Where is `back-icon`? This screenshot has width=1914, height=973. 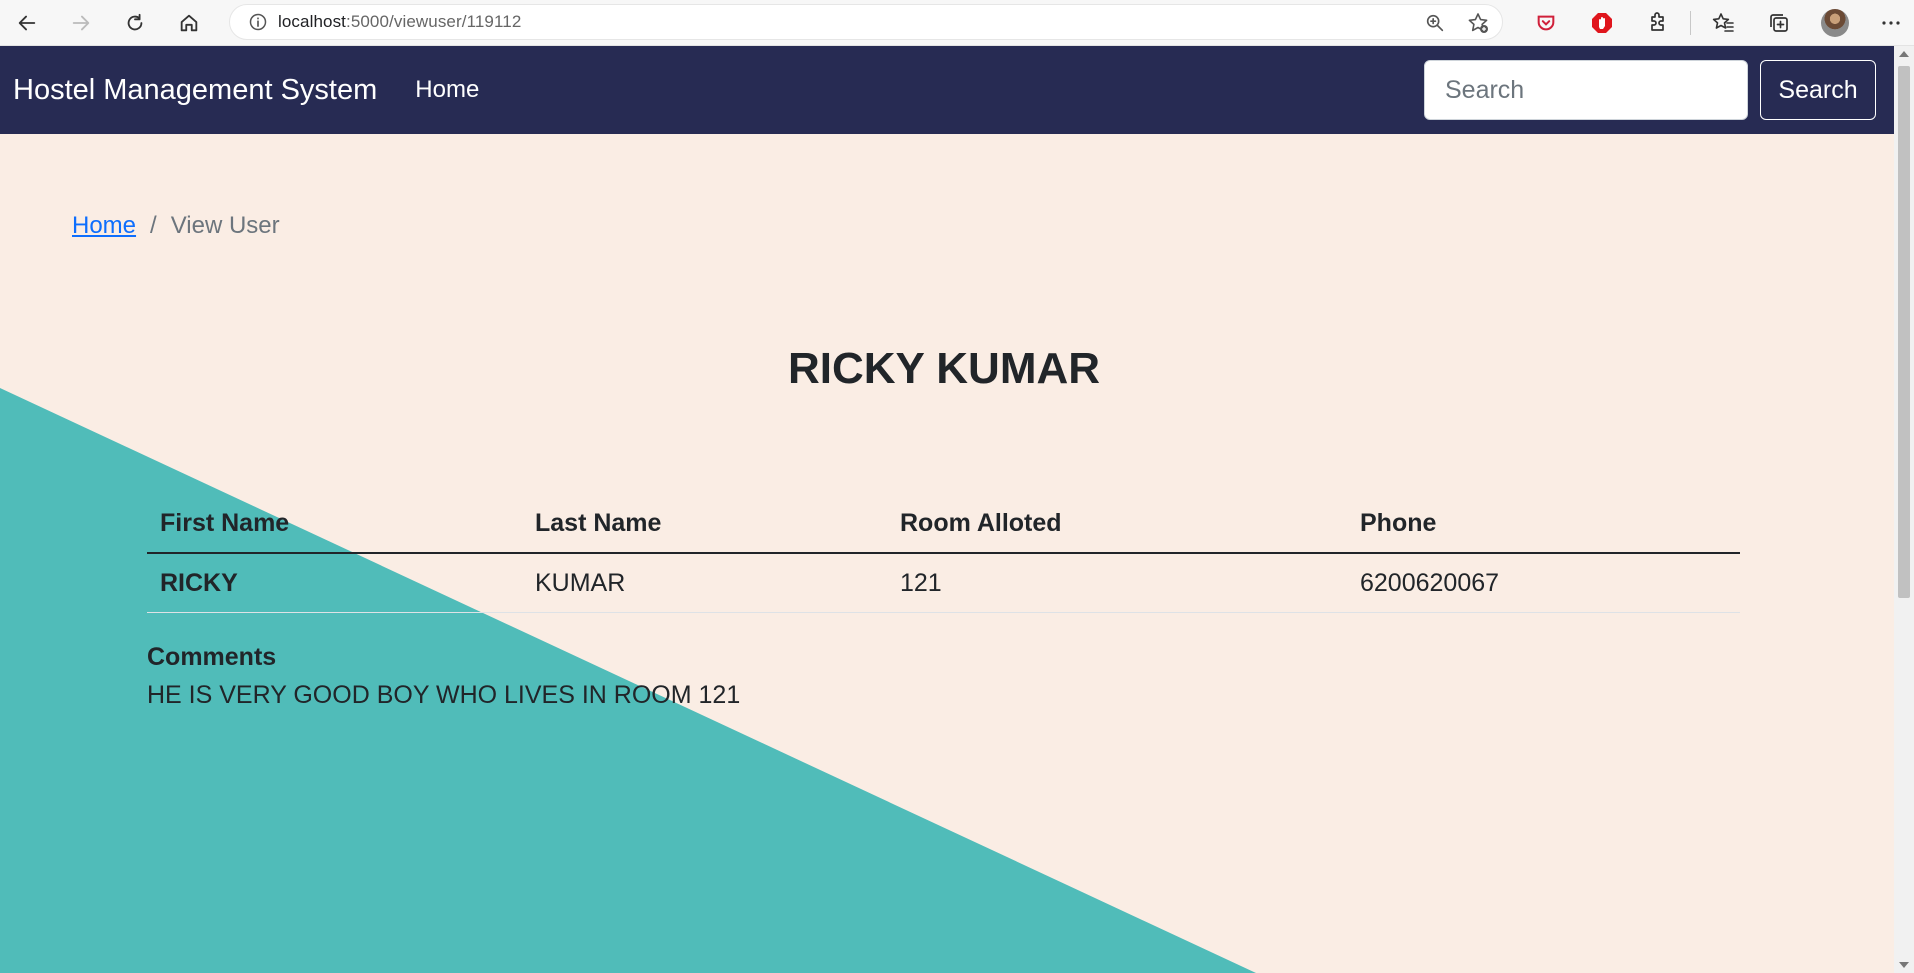 back-icon is located at coordinates (27, 22).